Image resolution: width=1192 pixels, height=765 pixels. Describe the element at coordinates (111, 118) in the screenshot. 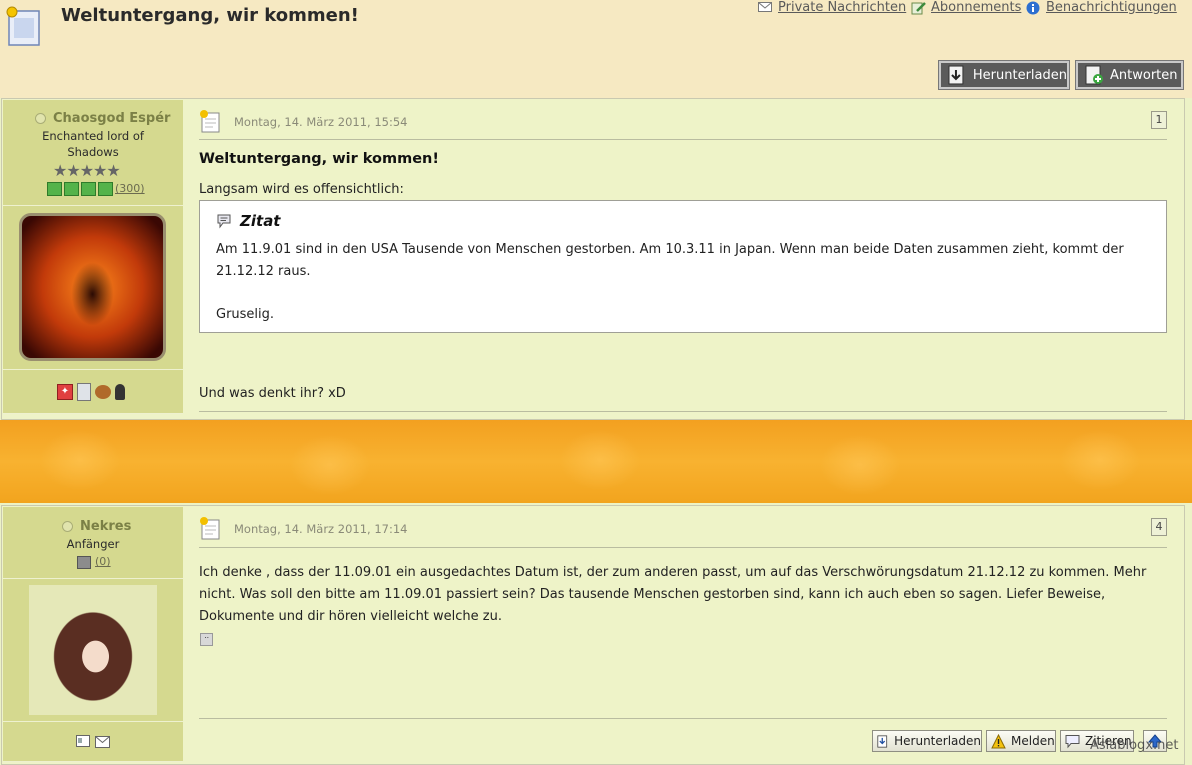

I see `author-name: Chaosgod Espér` at that location.